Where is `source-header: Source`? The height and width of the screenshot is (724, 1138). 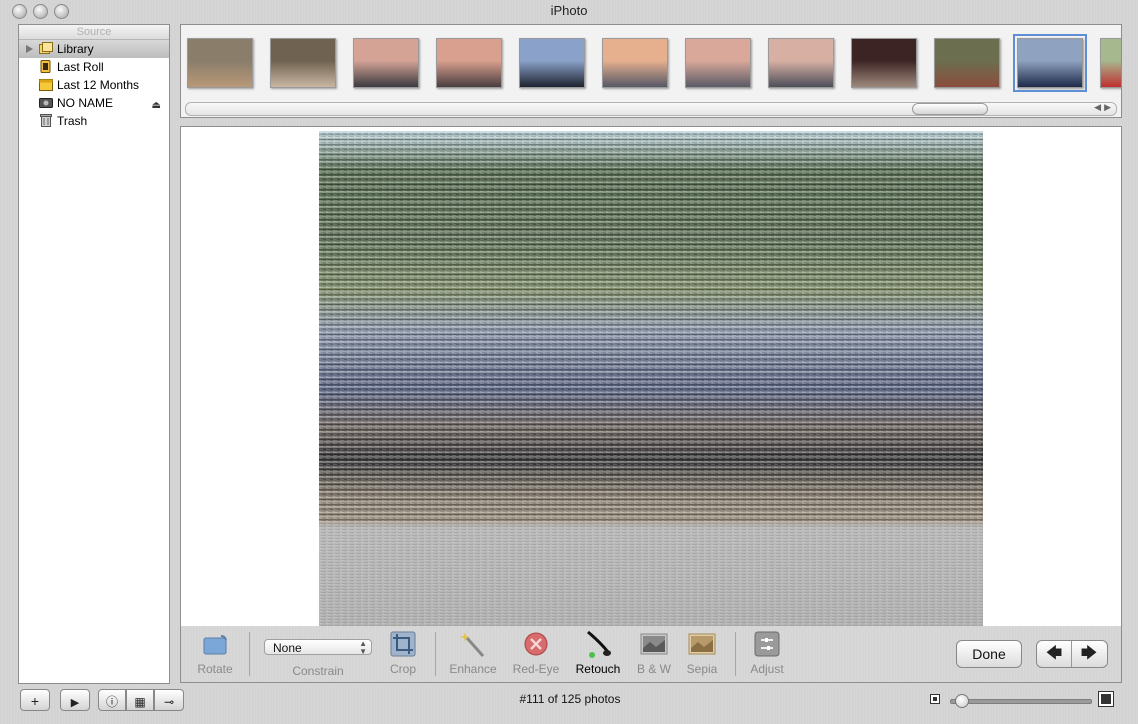
source-header: Source is located at coordinates (94, 32).